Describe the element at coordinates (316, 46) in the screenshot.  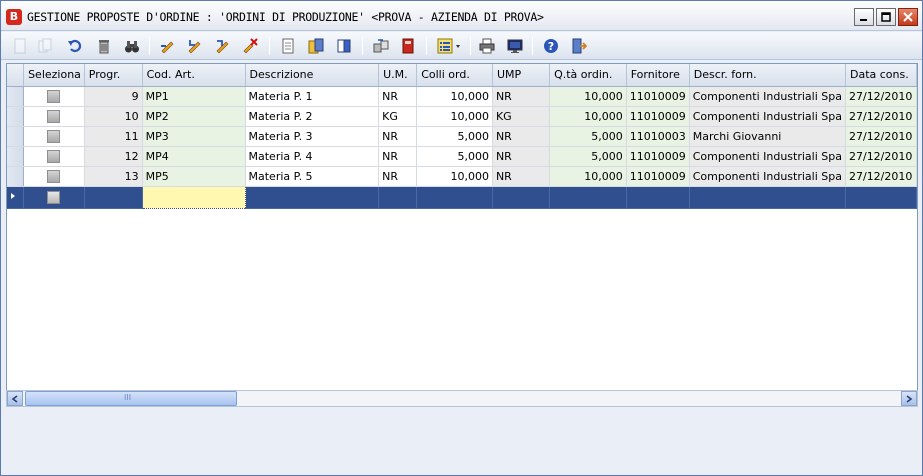
I see `folder-book-icon` at that location.